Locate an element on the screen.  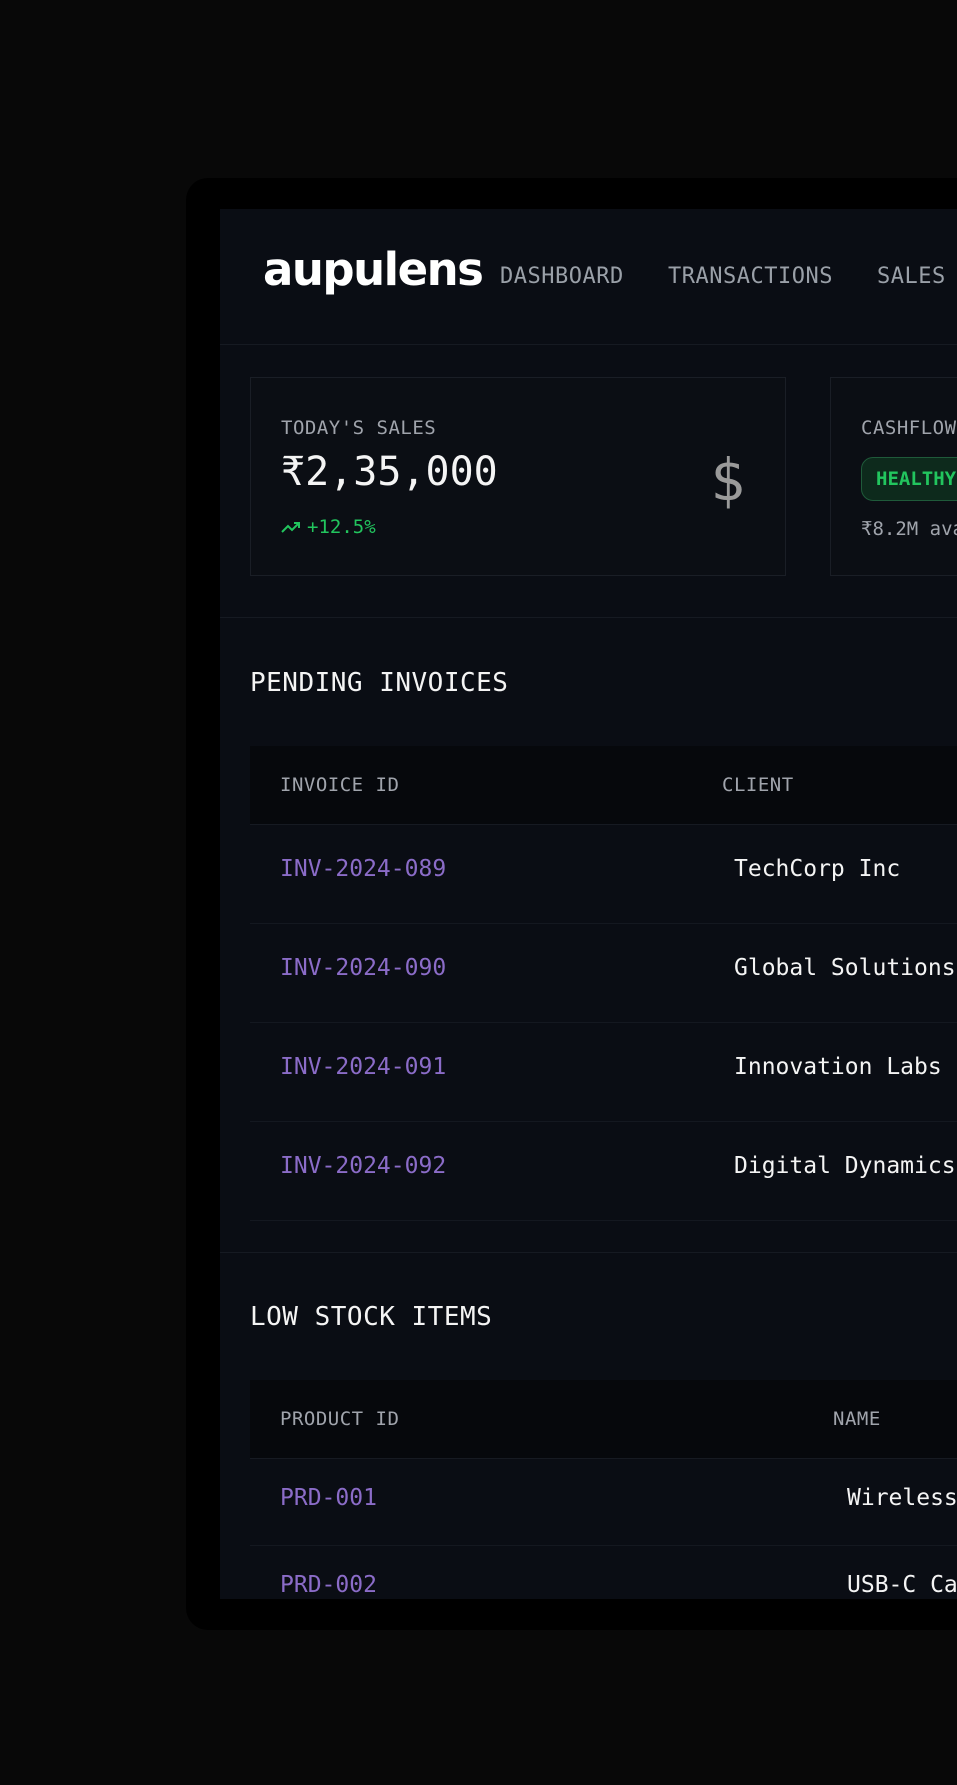
logo: aupulens is located at coordinates (373, 269).